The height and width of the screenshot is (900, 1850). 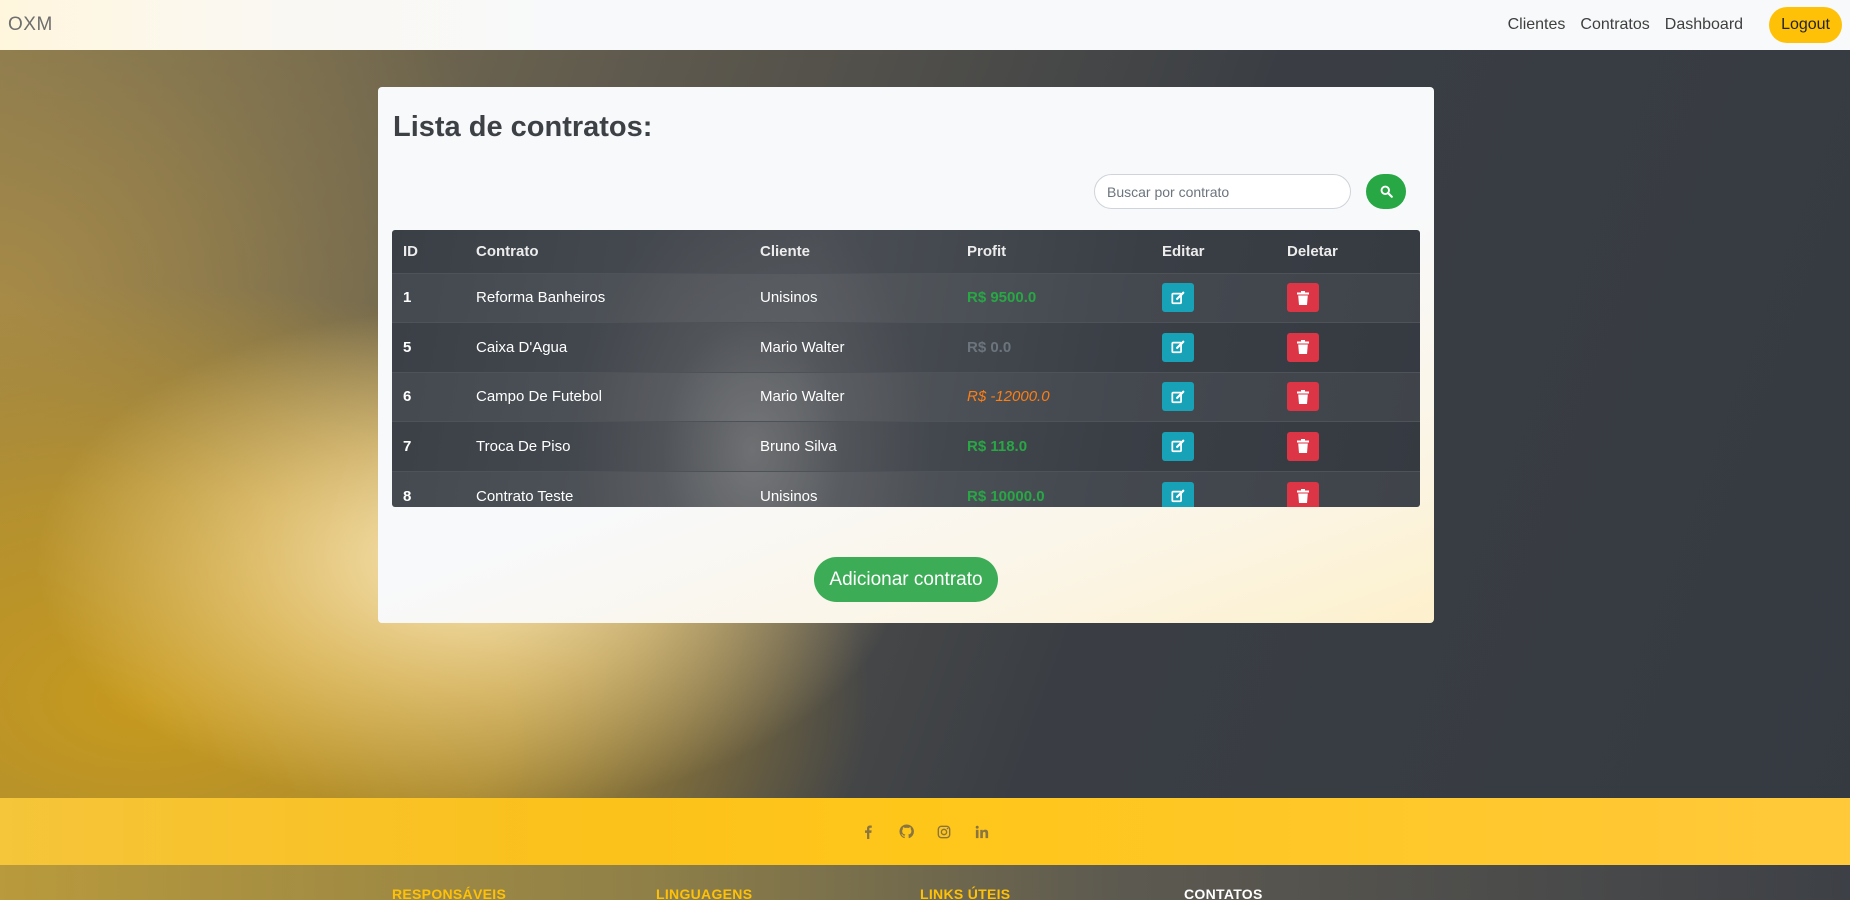 I want to click on github-icon, so click(x=906, y=832).